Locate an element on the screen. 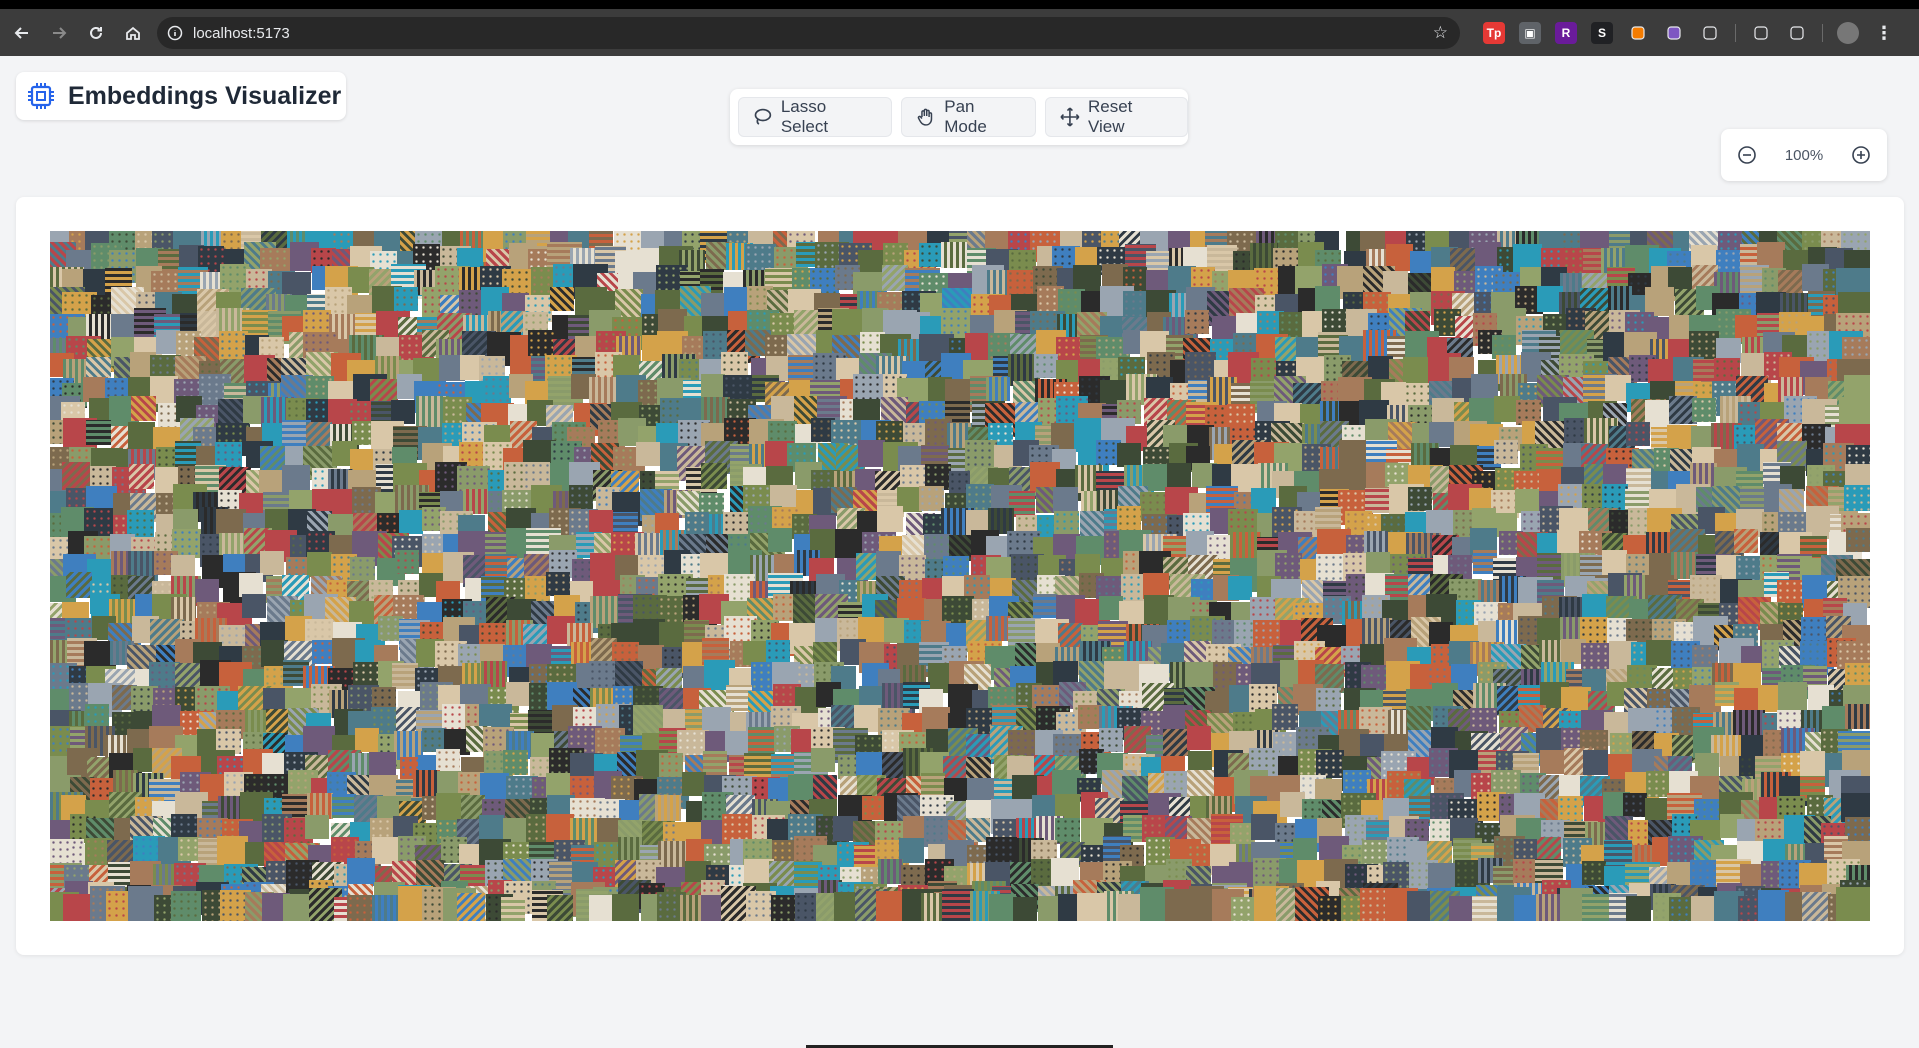  reload-icon is located at coordinates (96, 33).